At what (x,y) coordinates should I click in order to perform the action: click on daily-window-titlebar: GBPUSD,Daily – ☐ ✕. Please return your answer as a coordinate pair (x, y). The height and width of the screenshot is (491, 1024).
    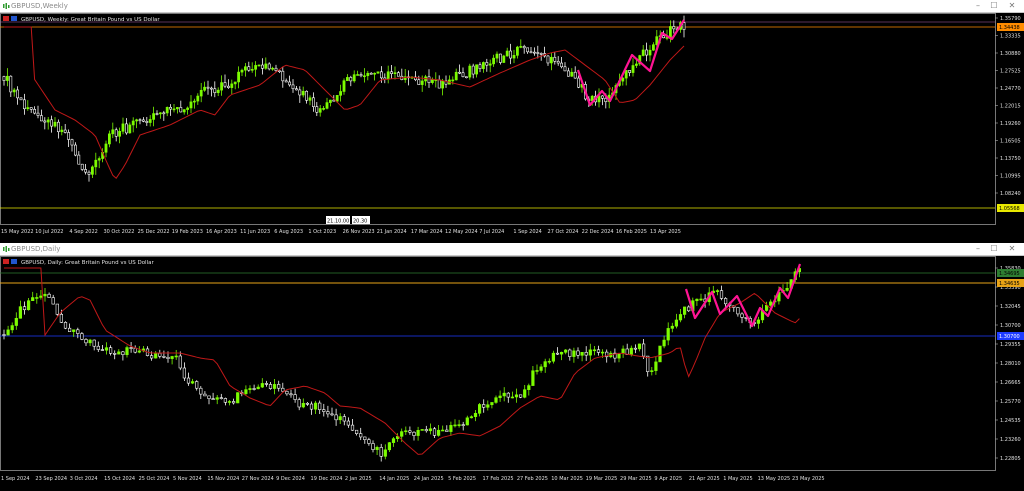
    Looking at the image, I should click on (512, 249).